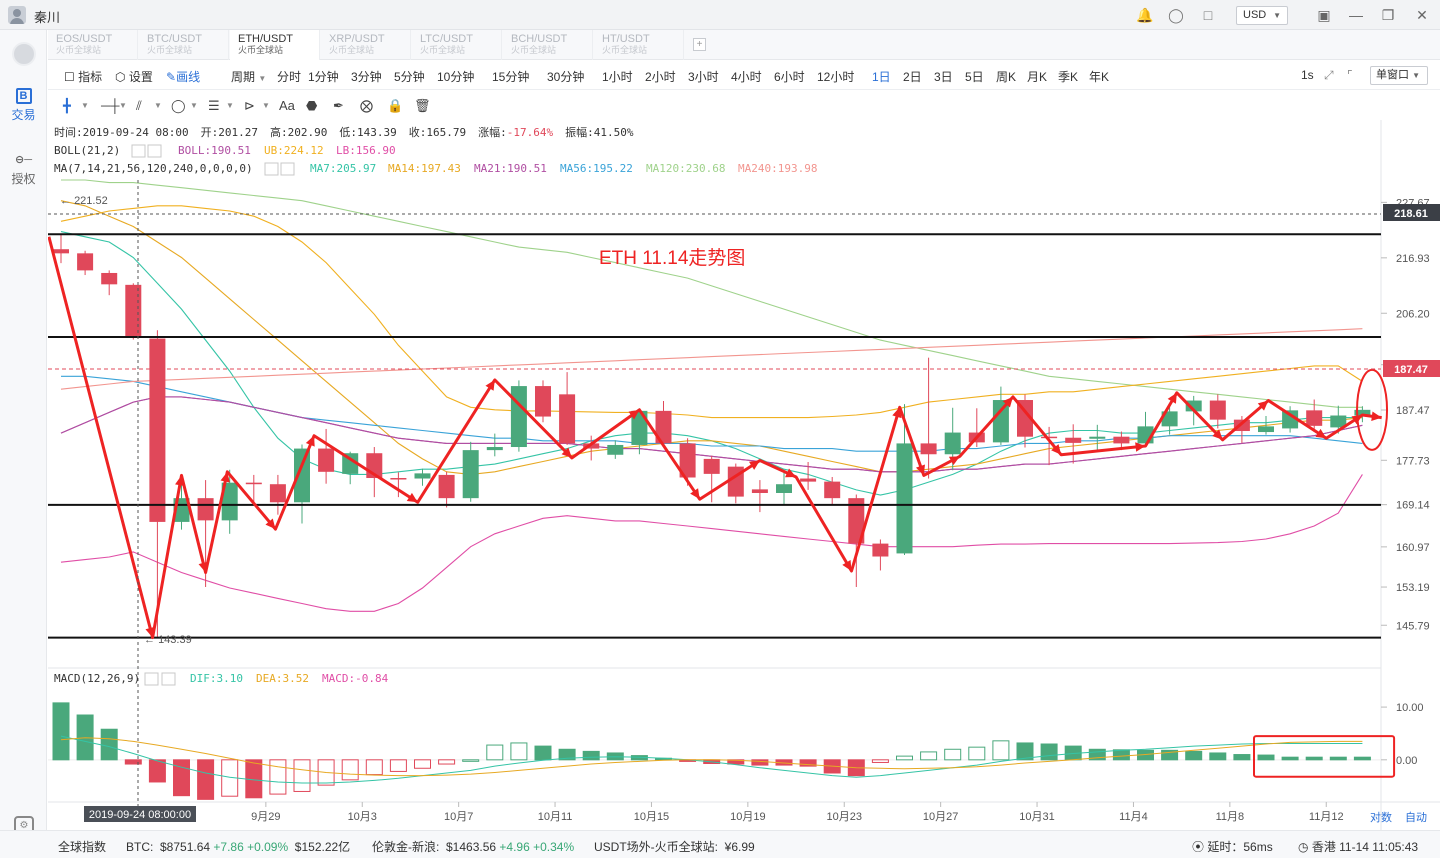  Describe the element at coordinates (82, 846) in the screenshot. I see `global-index-link: 全球指数` at that location.